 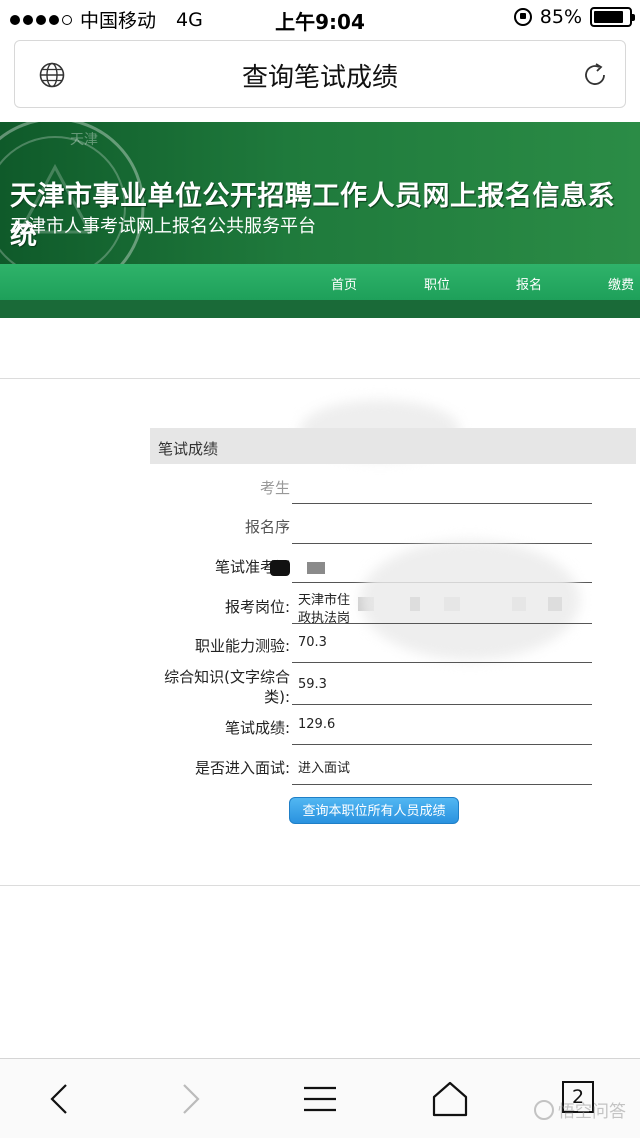 I want to click on field-value-written-score: 129.6, so click(x=317, y=724).